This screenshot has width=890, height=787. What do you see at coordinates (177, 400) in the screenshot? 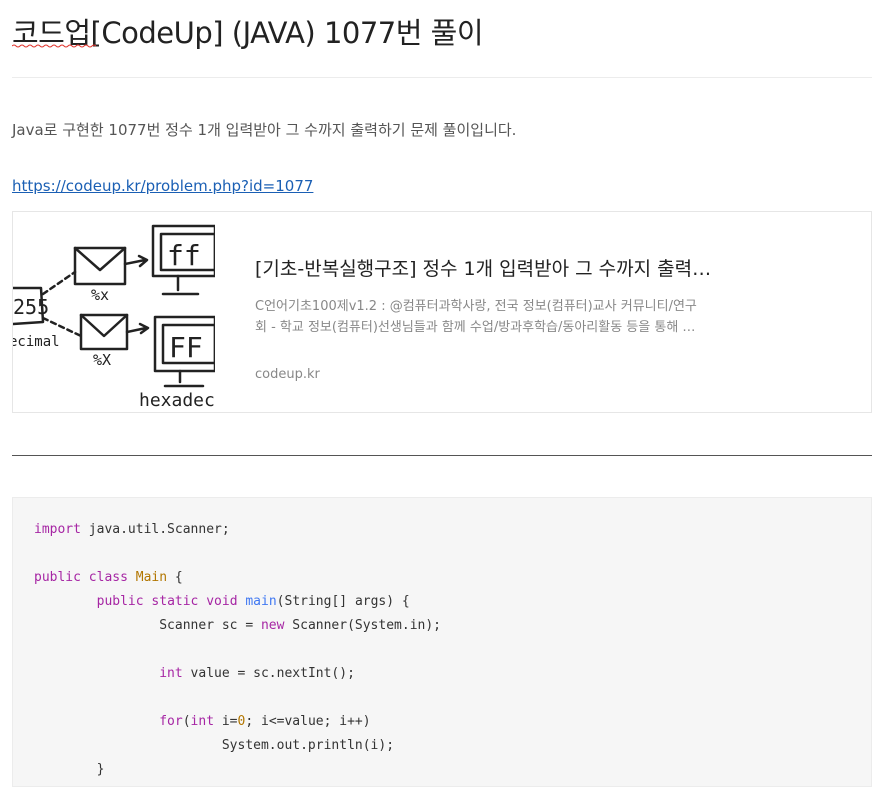
I see `thumb-hexadecimal-label: hexadeci` at bounding box center [177, 400].